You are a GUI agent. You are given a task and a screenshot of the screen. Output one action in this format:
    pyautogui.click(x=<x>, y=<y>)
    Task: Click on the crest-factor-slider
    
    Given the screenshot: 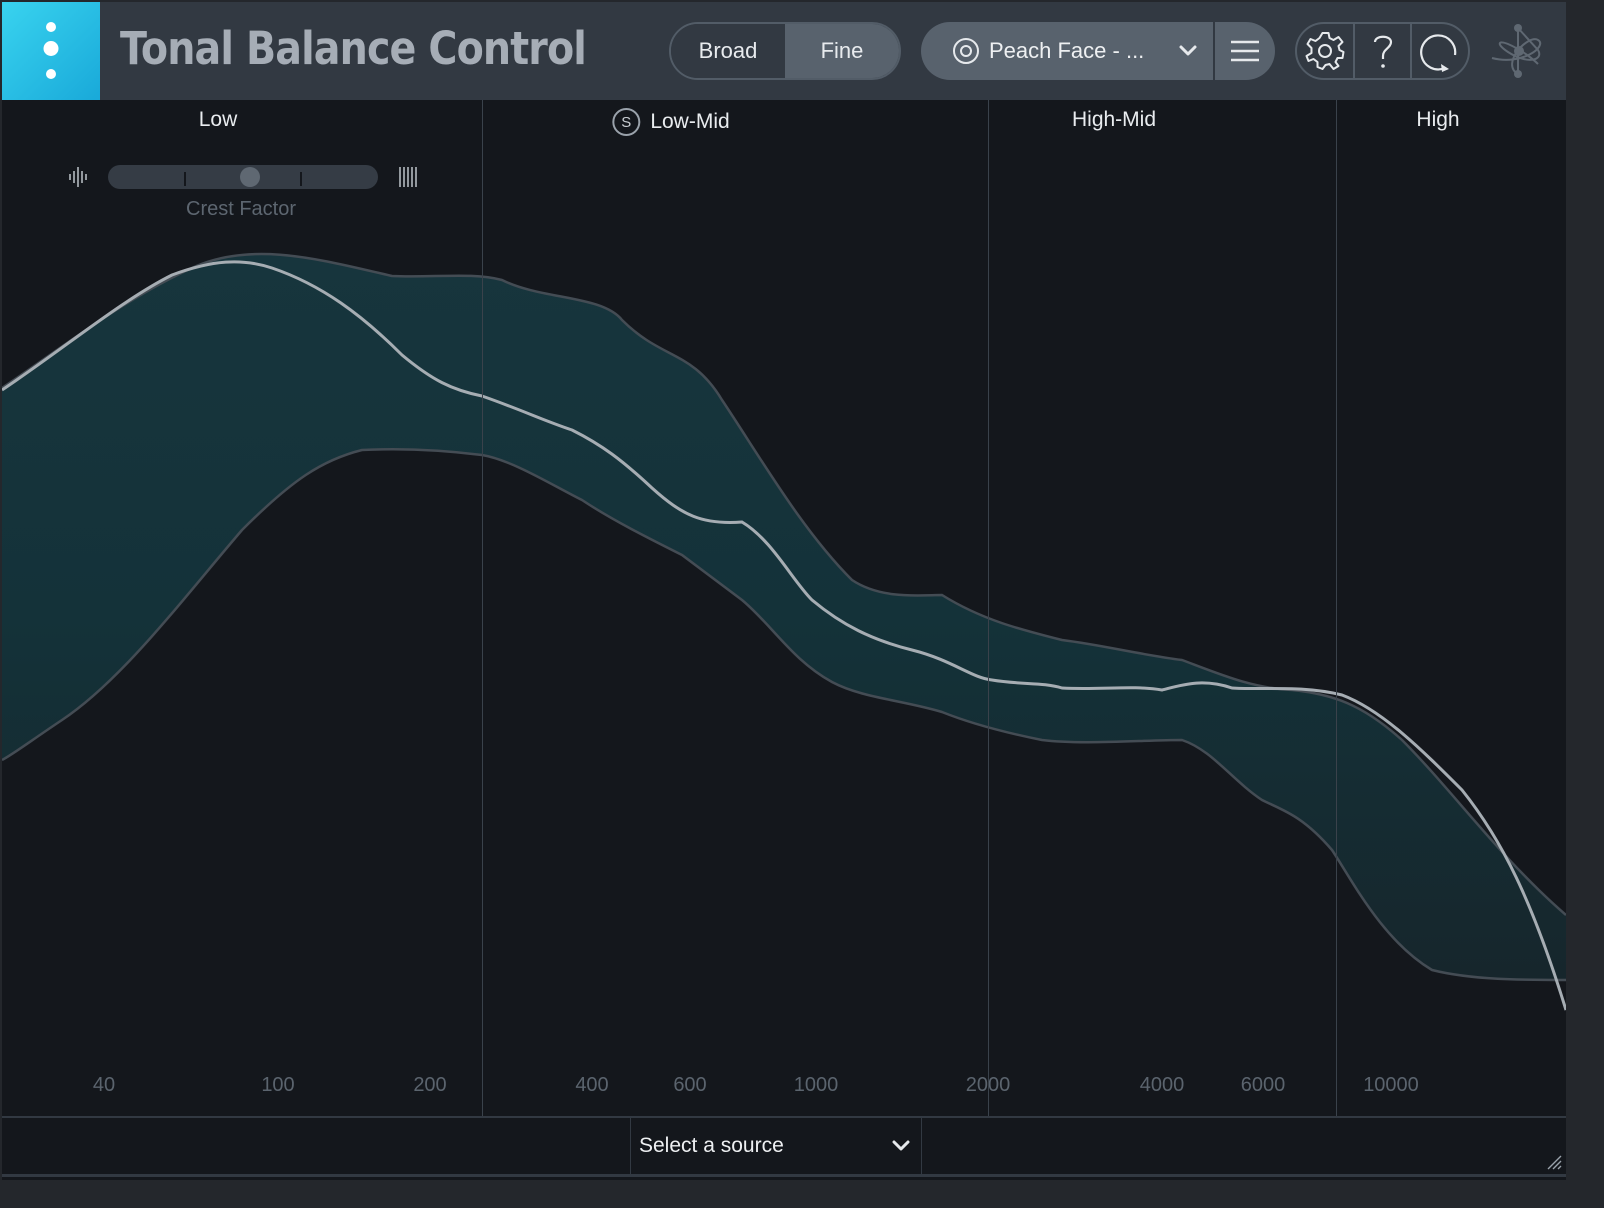 What is the action you would take?
    pyautogui.click(x=243, y=177)
    